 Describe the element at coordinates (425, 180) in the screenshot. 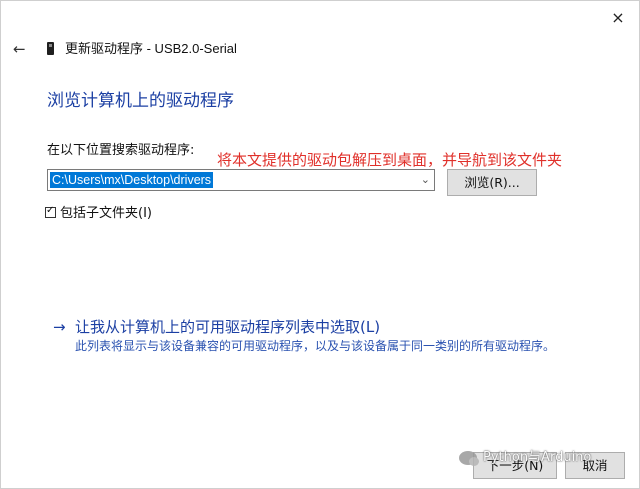

I see `chevron-down-icon: ⌄` at that location.